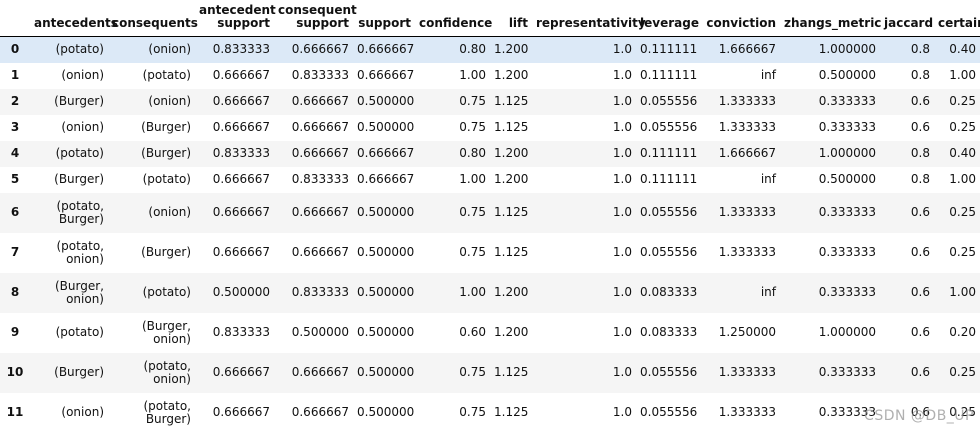 Image resolution: width=980 pixels, height=433 pixels. I want to click on cell-consequent-support: 0.833333, so click(320, 292).